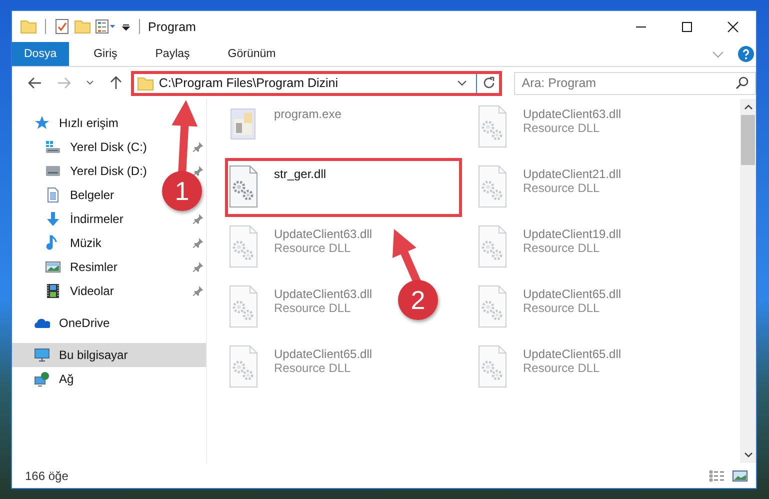  Describe the element at coordinates (46, 475) in the screenshot. I see `item-count: 166 öğe` at that location.